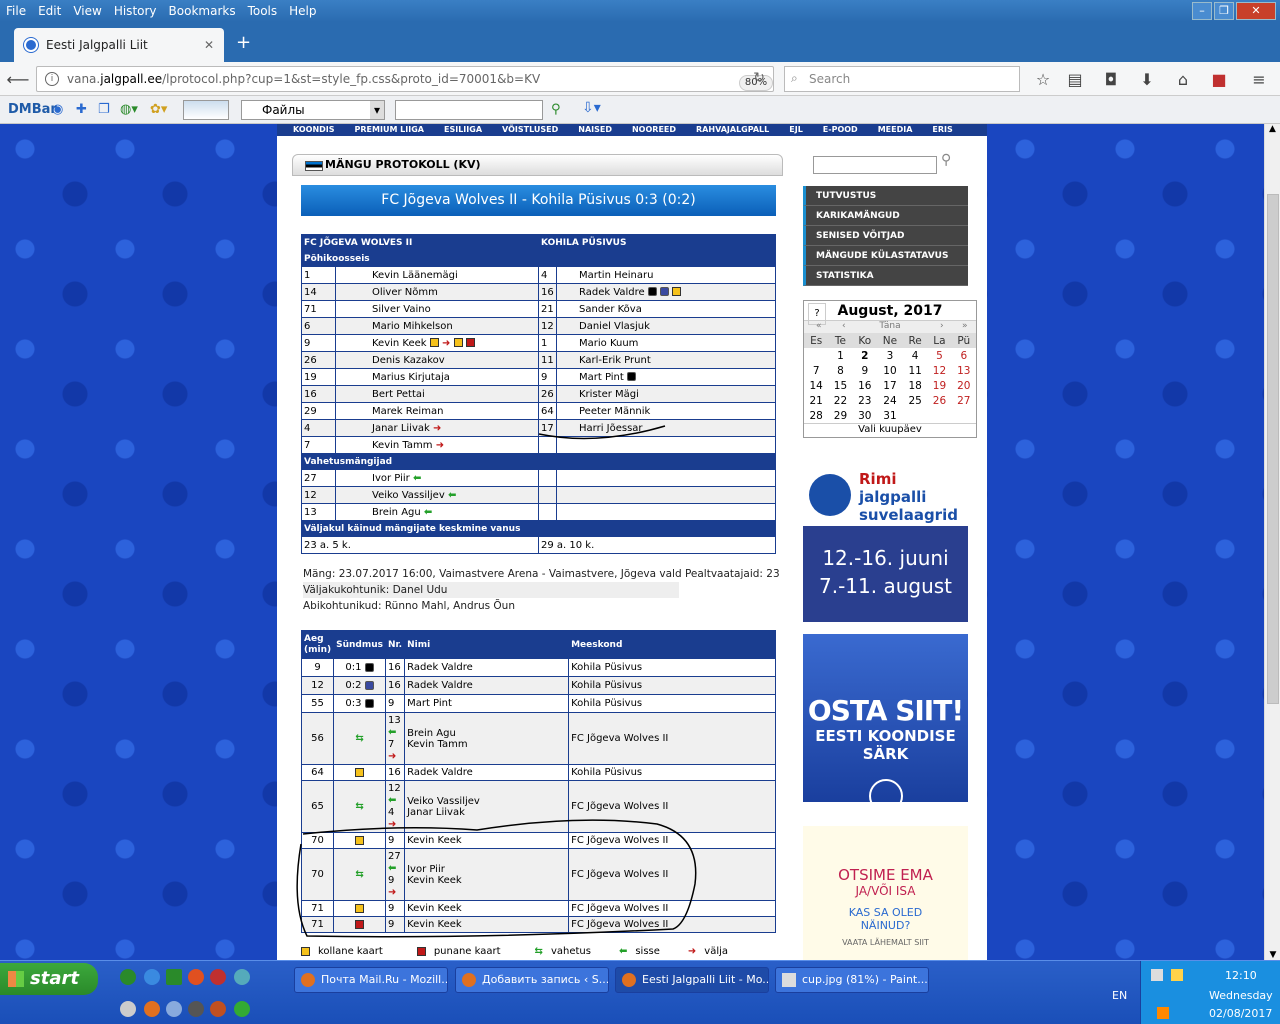 The height and width of the screenshot is (1024, 1280). Describe the element at coordinates (890, 385) in the screenshot. I see `calendar-day: 17` at that location.